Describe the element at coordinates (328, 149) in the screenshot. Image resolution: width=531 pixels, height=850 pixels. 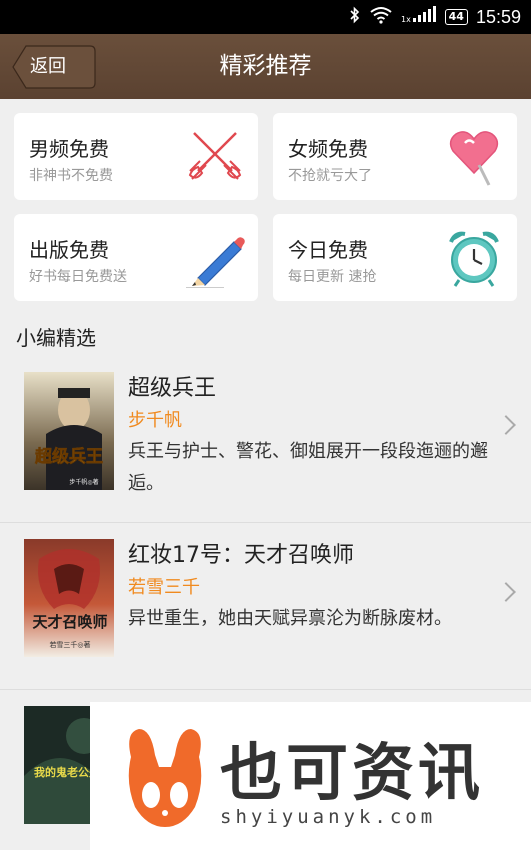
I see `category-title: 女频免费` at that location.